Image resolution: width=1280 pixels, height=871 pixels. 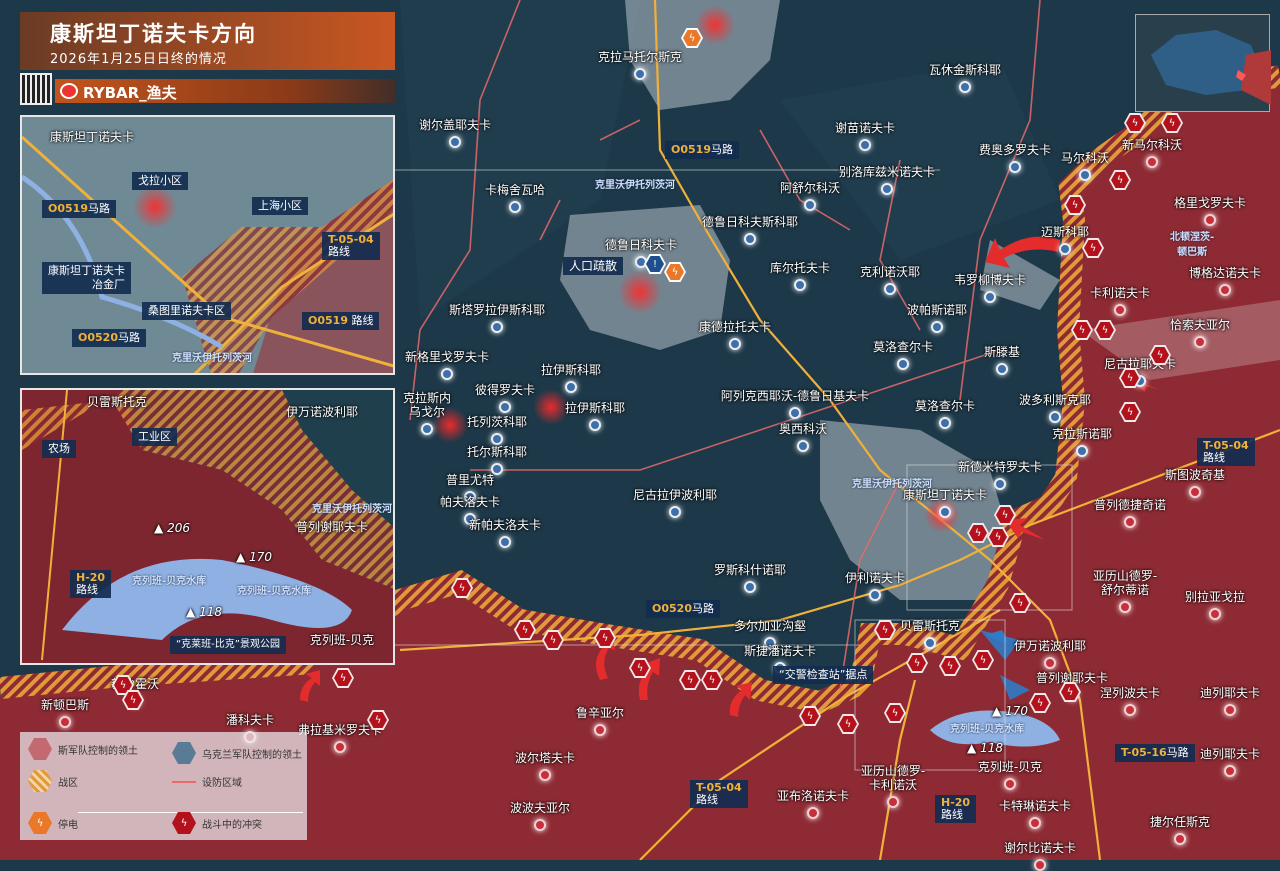 What do you see at coordinates (53, 781) in the screenshot?
I see `legend-item-combat-zone: 战区` at bounding box center [53, 781].